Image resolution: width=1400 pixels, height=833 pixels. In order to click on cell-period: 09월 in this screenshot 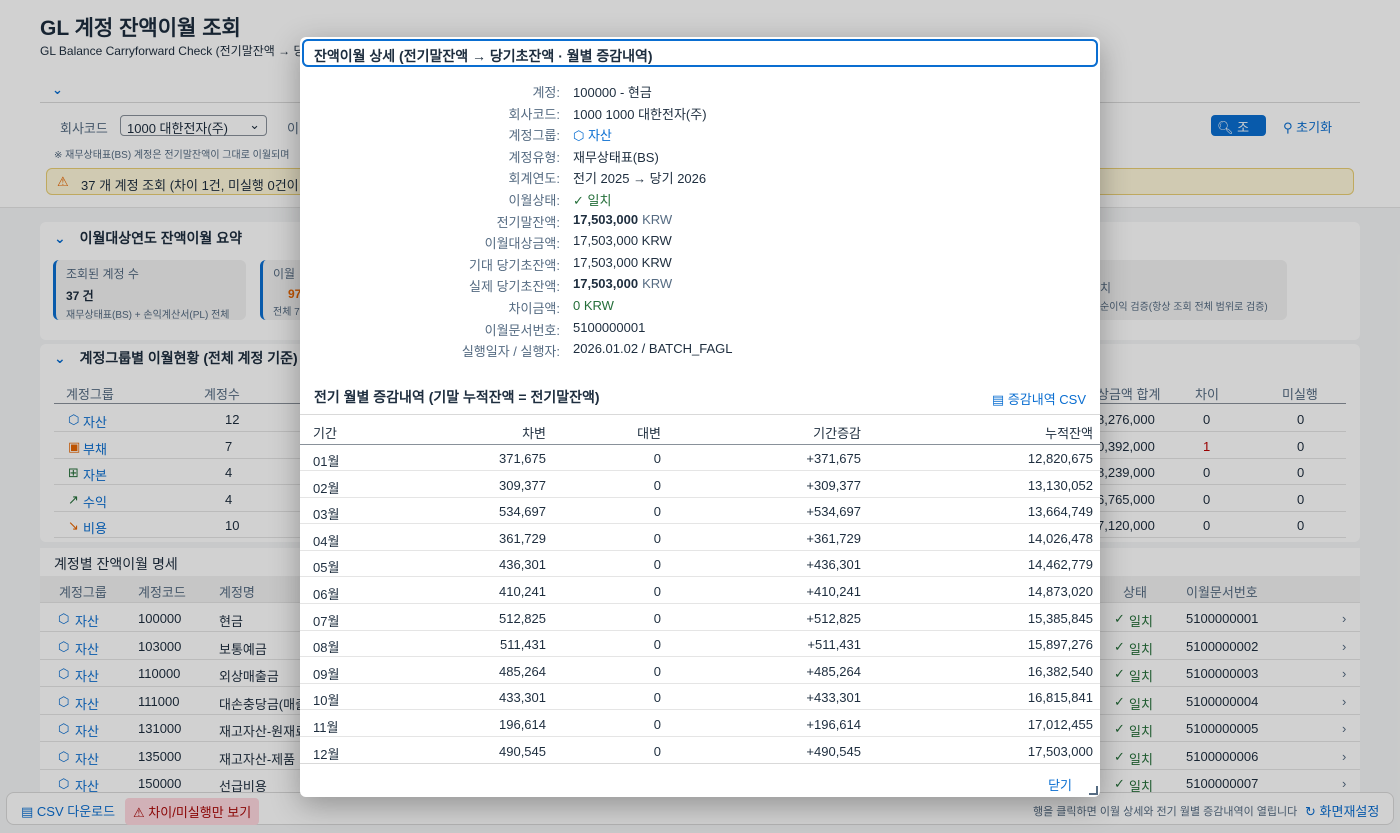, I will do `click(326, 674)`.